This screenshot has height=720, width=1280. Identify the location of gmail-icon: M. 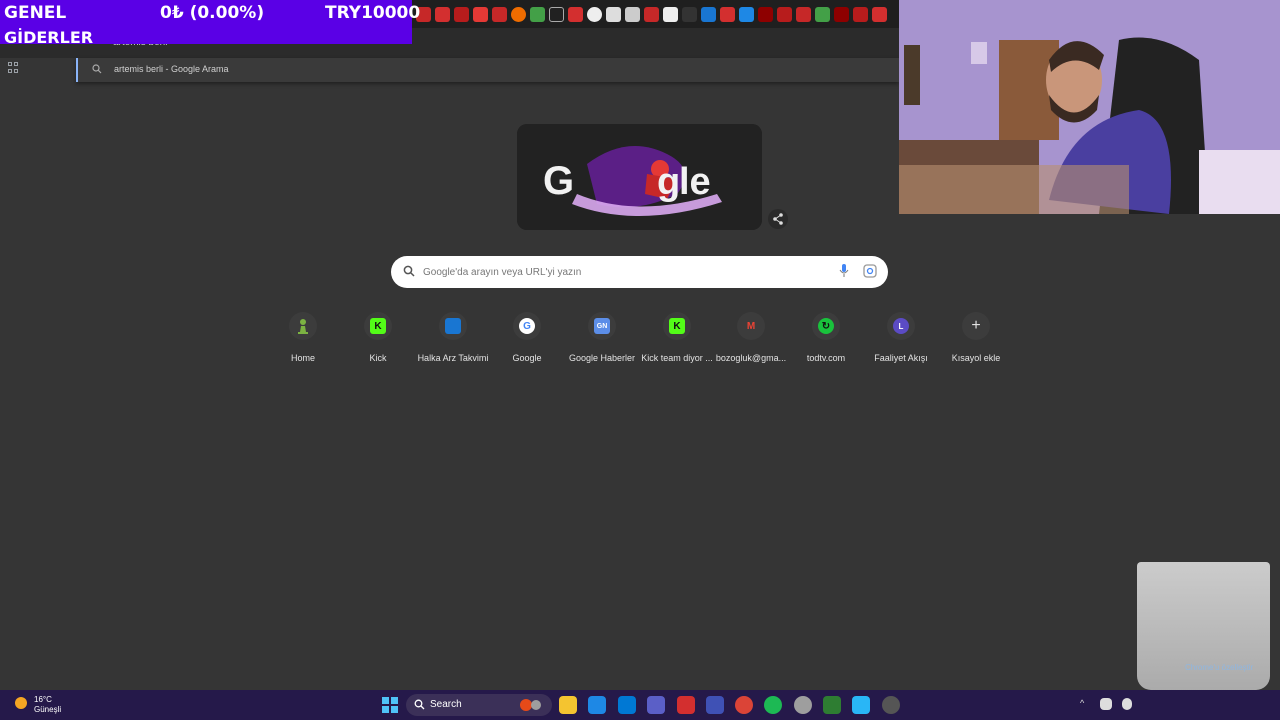
(751, 326).